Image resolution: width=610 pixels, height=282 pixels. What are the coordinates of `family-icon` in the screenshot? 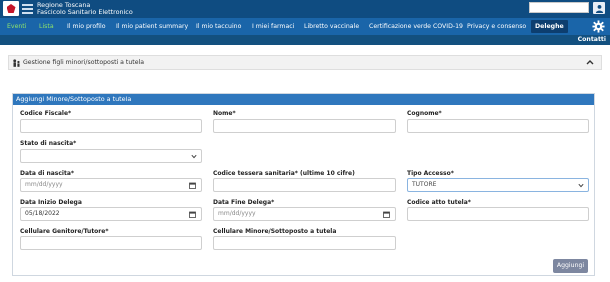 It's located at (16, 63).